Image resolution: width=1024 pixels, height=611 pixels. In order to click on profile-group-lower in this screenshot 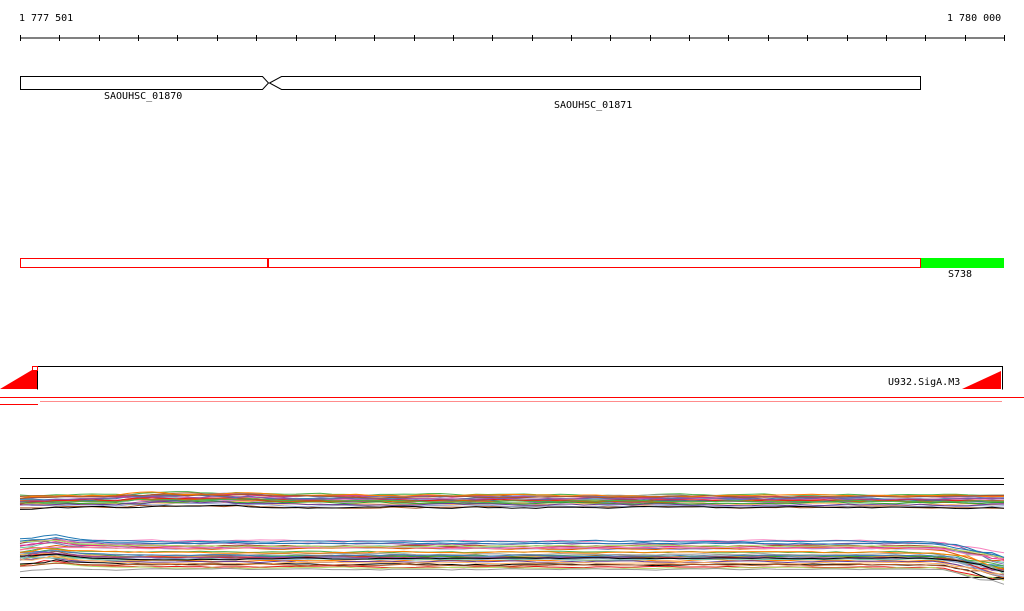, I will do `click(512, 559)`.